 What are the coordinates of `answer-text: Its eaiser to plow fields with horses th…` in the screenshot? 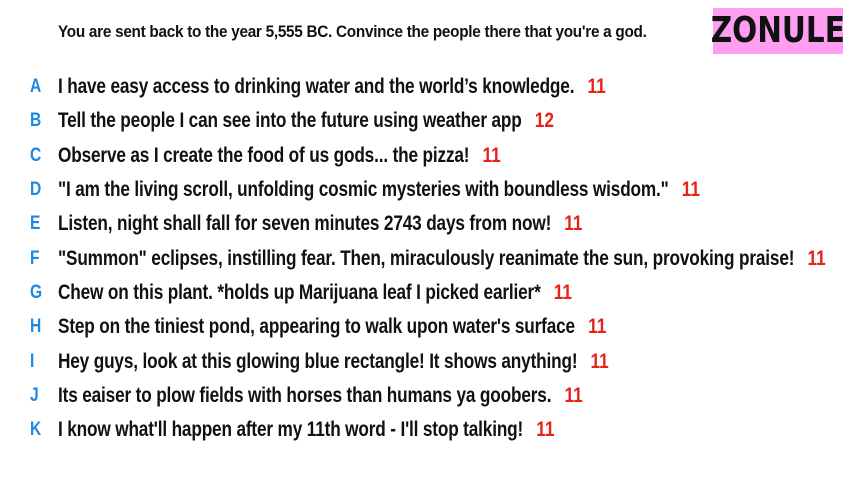 It's located at (305, 395).